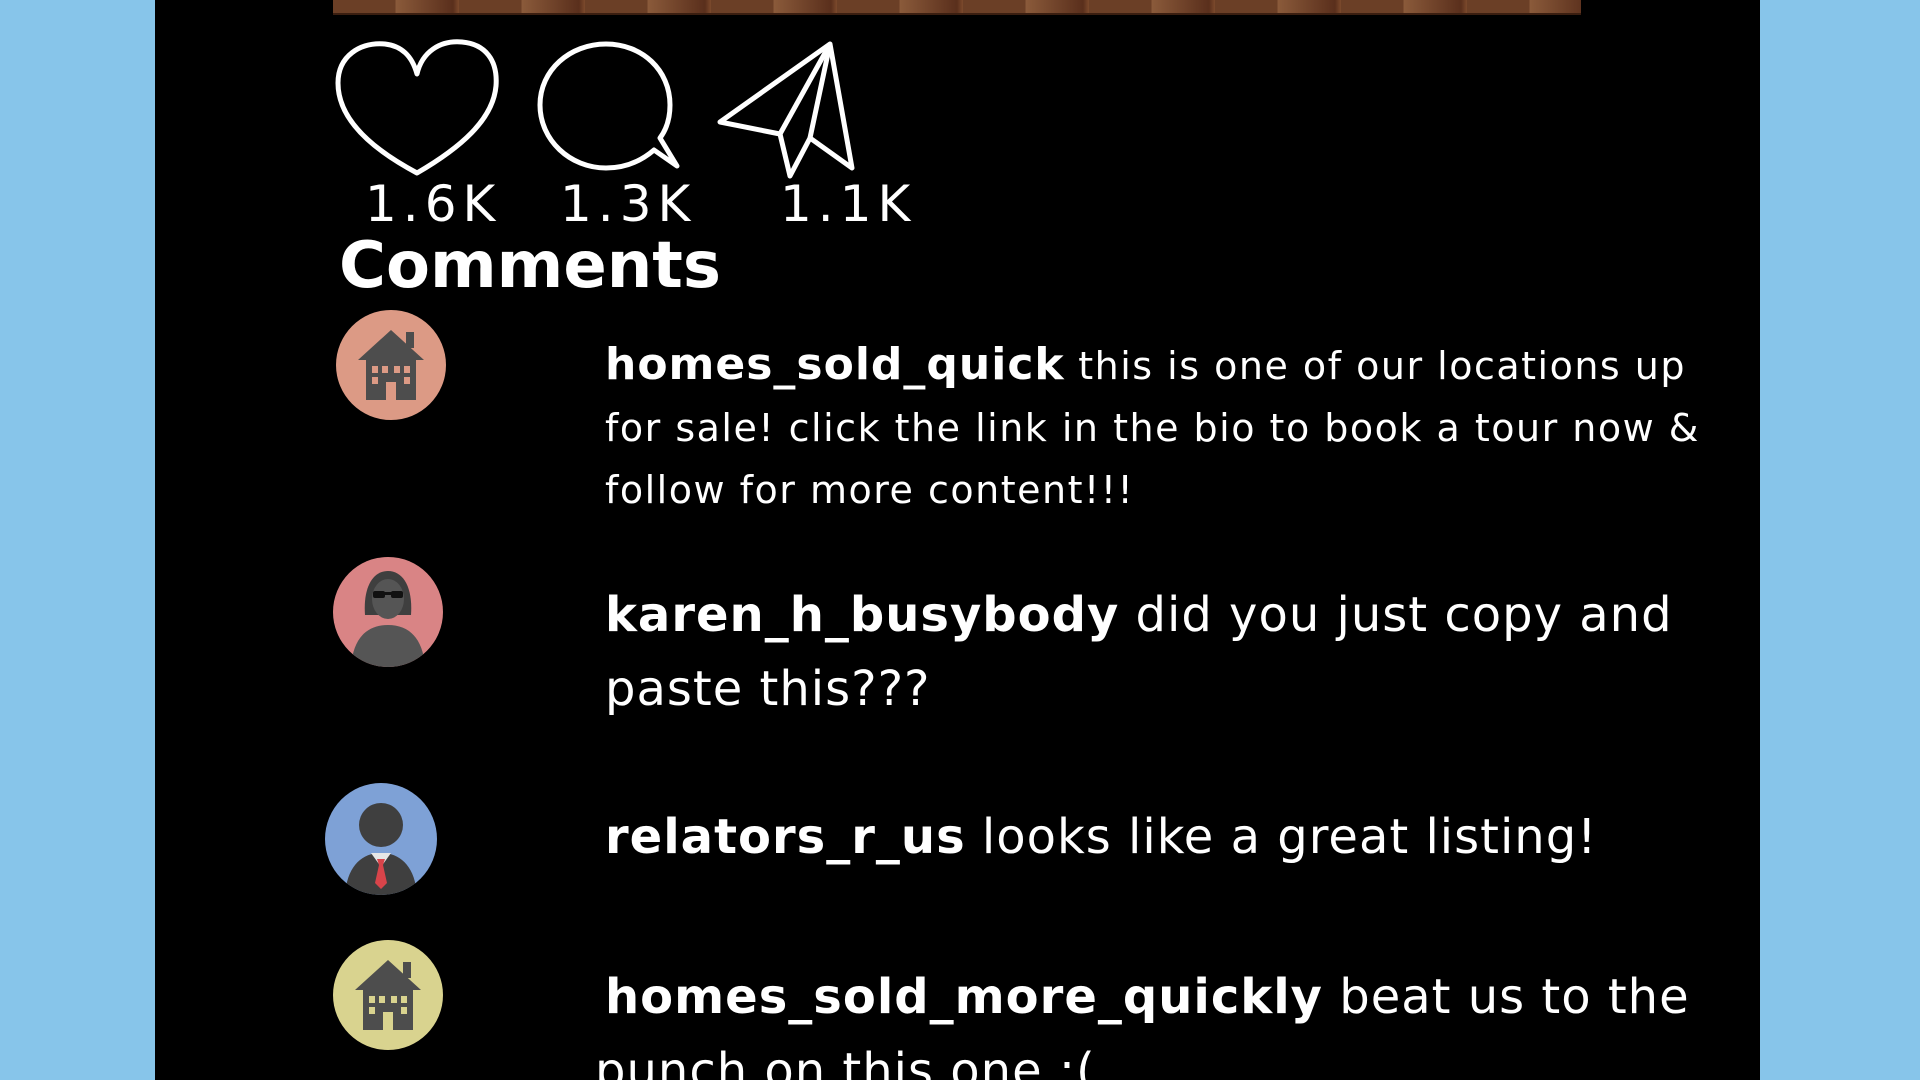 The height and width of the screenshot is (1080, 1920). Describe the element at coordinates (786, 110) in the screenshot. I see `paper-plane-icon` at that location.